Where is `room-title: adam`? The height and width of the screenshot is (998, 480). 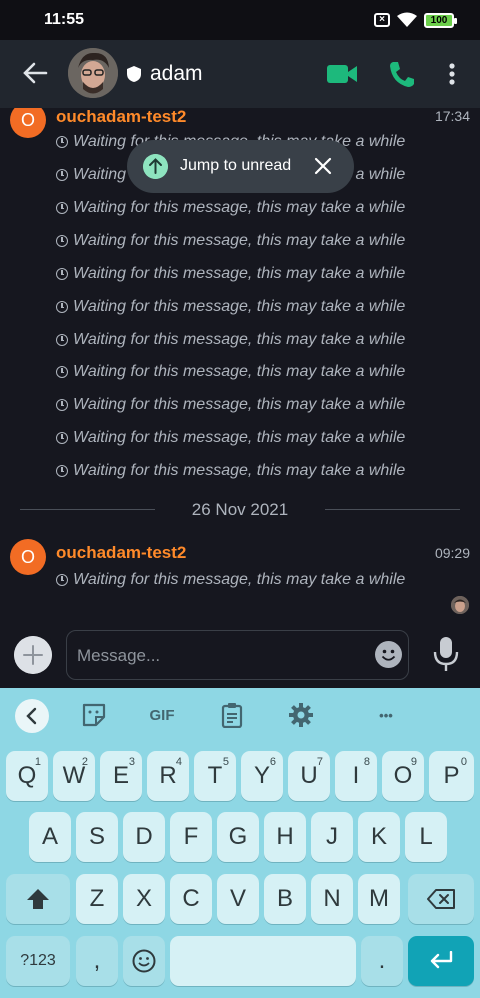
room-title: adam is located at coordinates (176, 74).